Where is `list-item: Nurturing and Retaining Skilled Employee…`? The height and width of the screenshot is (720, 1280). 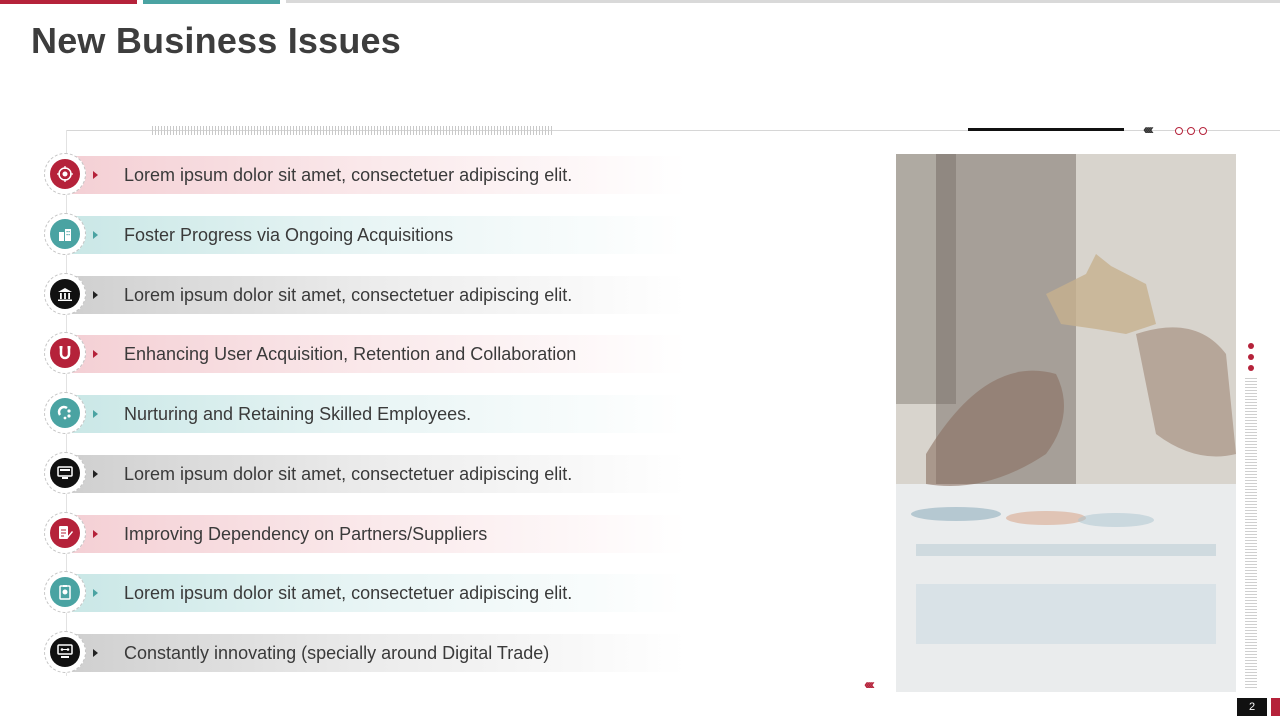 list-item: Nurturing and Retaining Skilled Employee… is located at coordinates (369, 413).